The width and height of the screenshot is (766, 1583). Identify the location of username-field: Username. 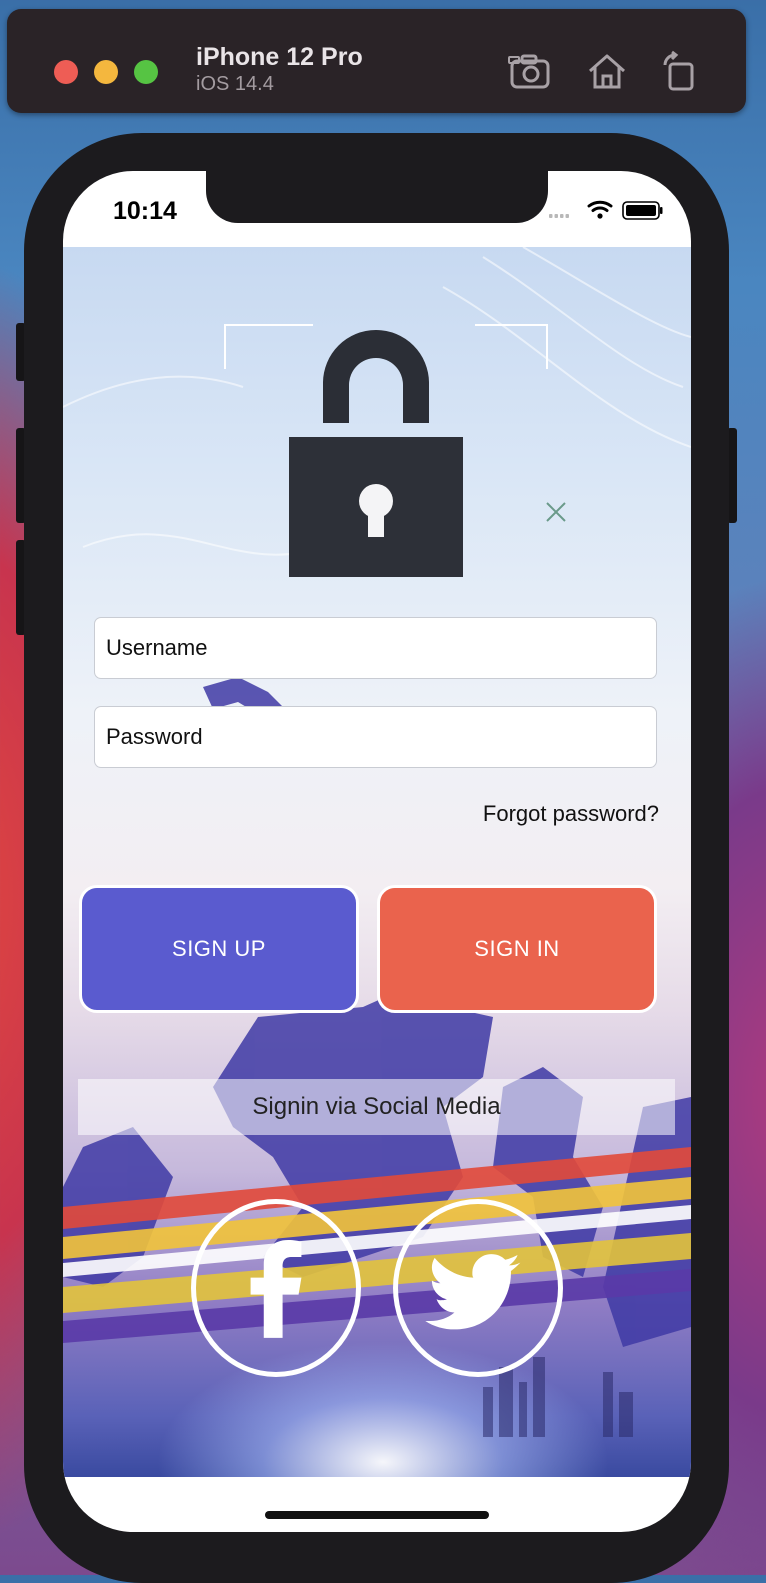
(375, 648).